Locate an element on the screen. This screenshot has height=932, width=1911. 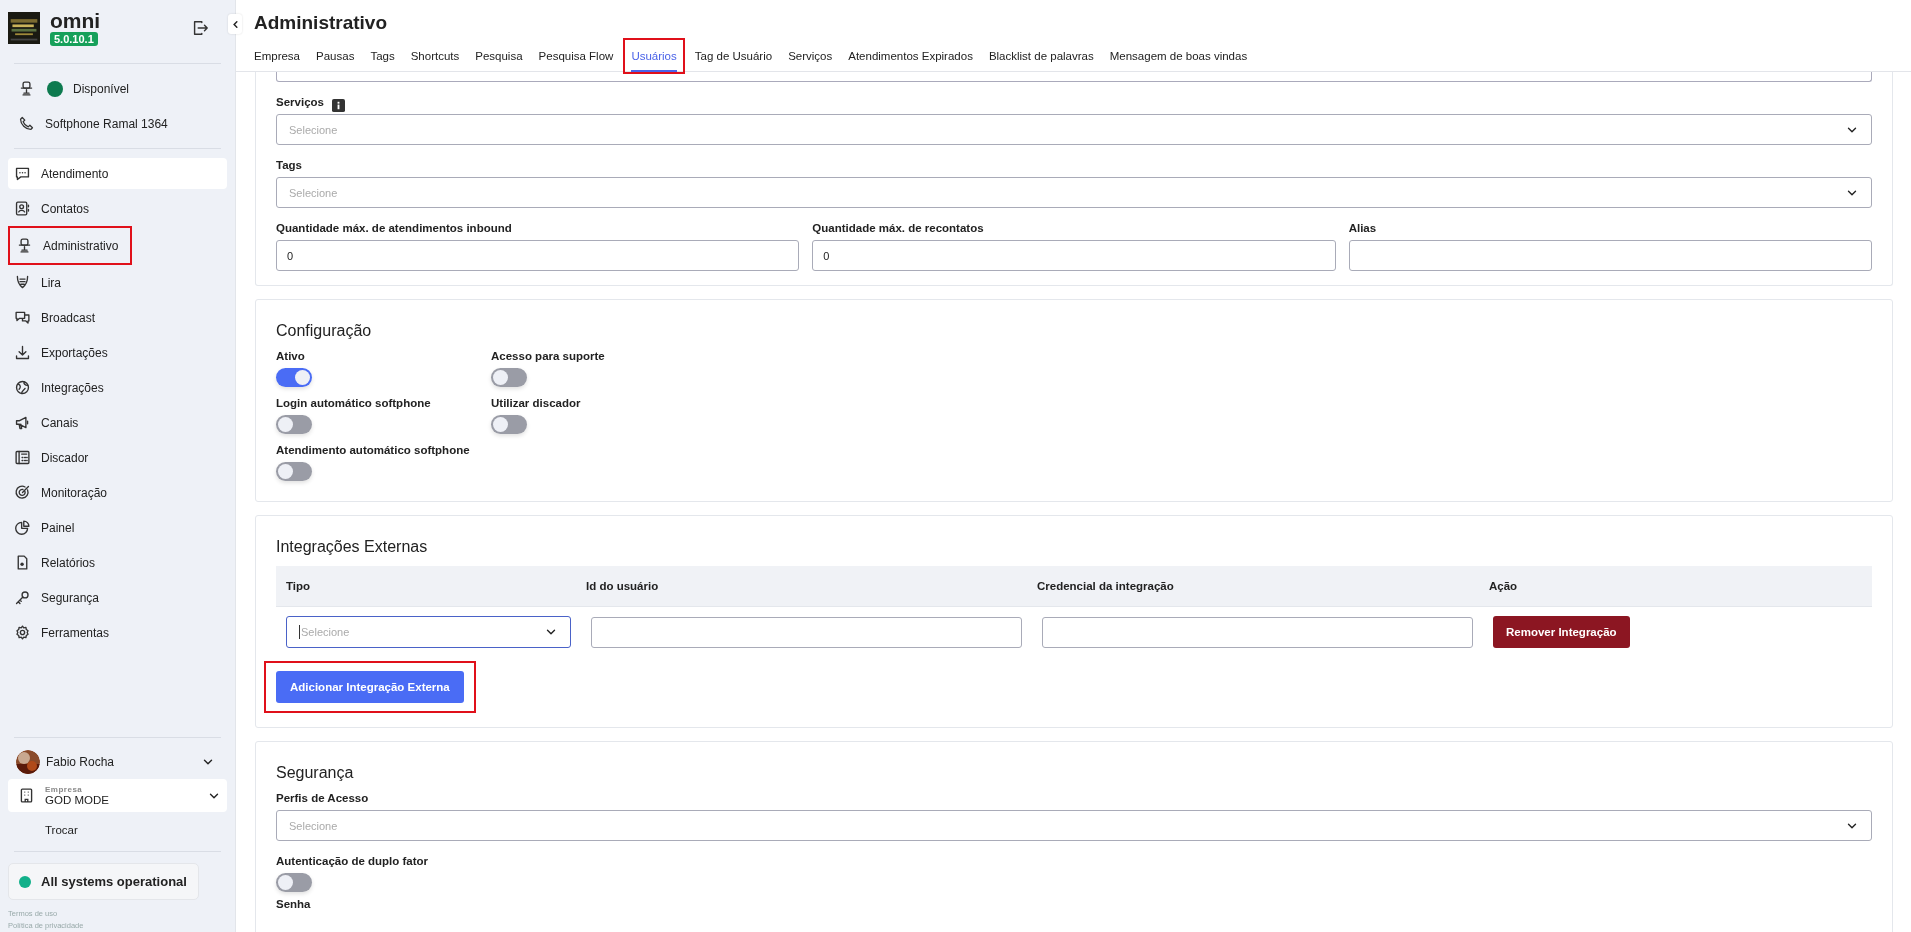
toggle-label: Autenticação de duplo fator is located at coordinates (353, 861).